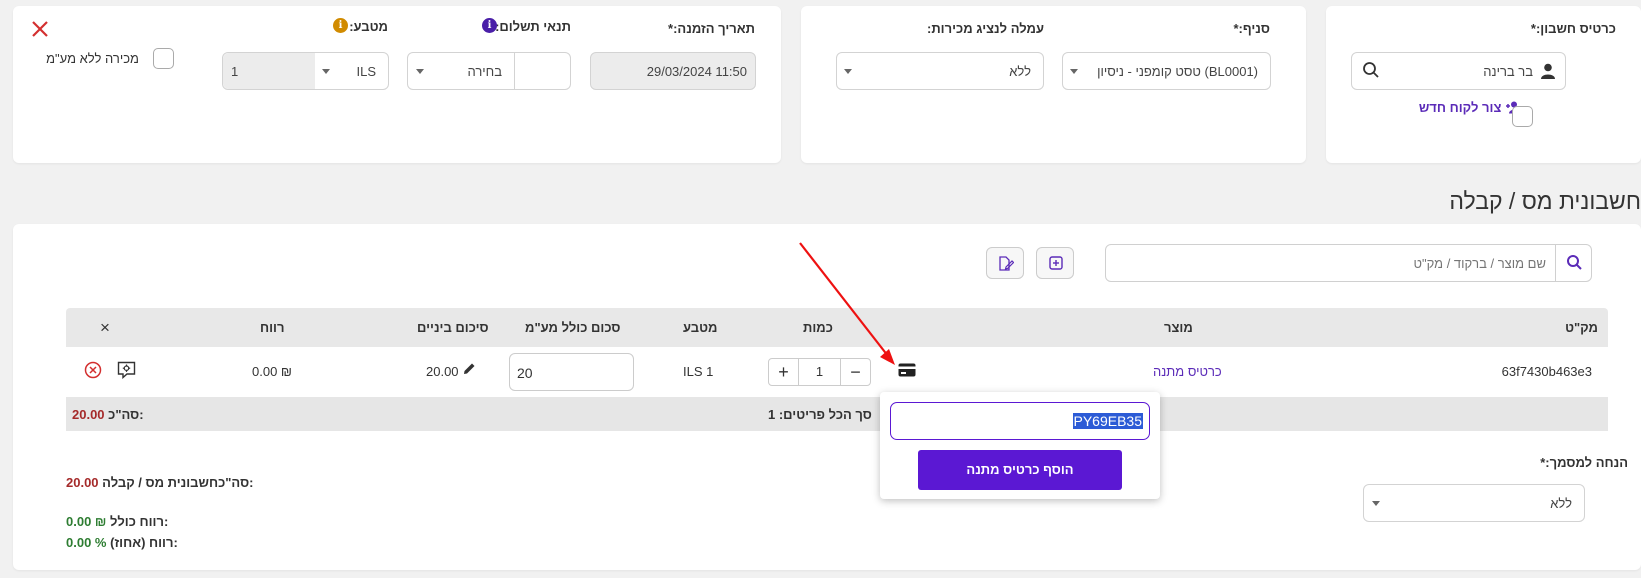 The width and height of the screenshot is (1641, 578). I want to click on add-gift-card-button: הוסף כרטיס מתנה, so click(1020, 470).